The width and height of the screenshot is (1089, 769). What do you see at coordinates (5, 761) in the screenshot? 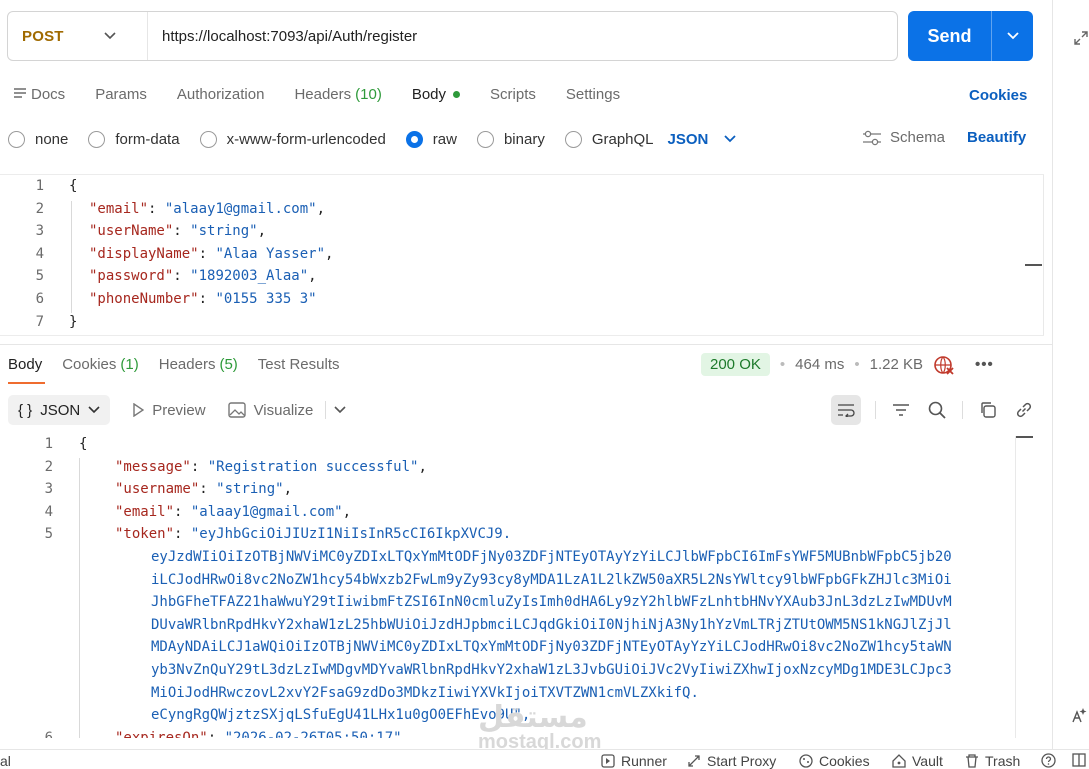
I see `footer-left-text: al` at bounding box center [5, 761].